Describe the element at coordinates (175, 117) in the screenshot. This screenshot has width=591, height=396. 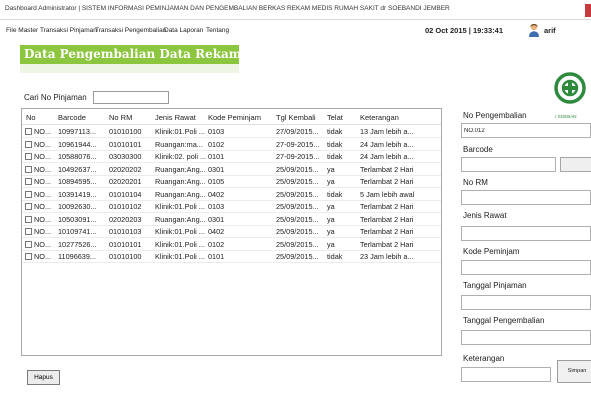
I see `column-header-jenis-rawat: Jenis Rawat` at that location.